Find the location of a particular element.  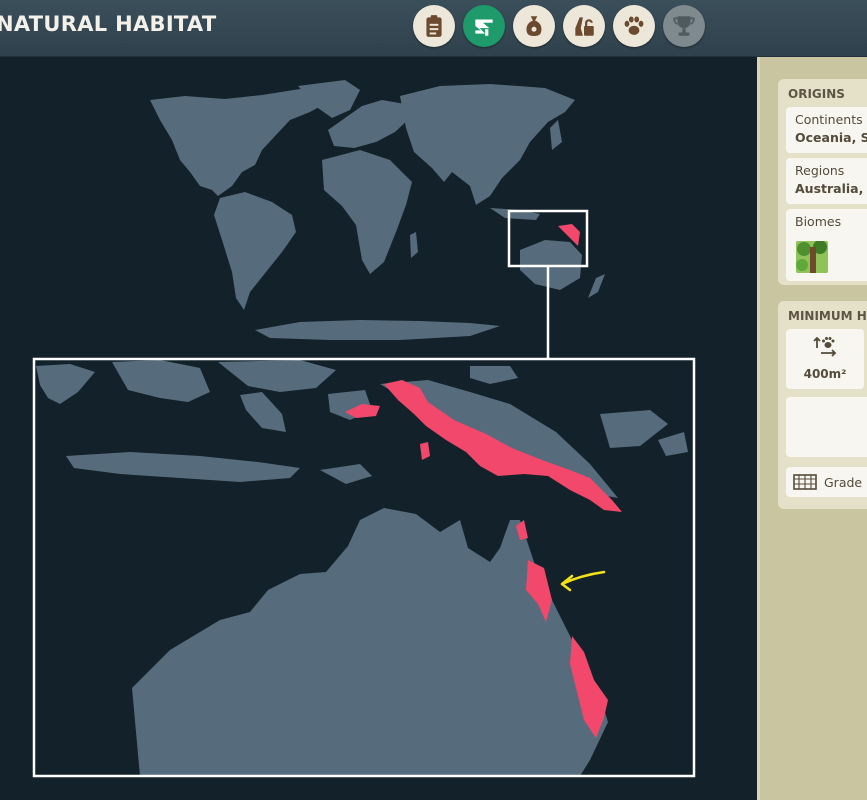

tab-info is located at coordinates (434, 26).